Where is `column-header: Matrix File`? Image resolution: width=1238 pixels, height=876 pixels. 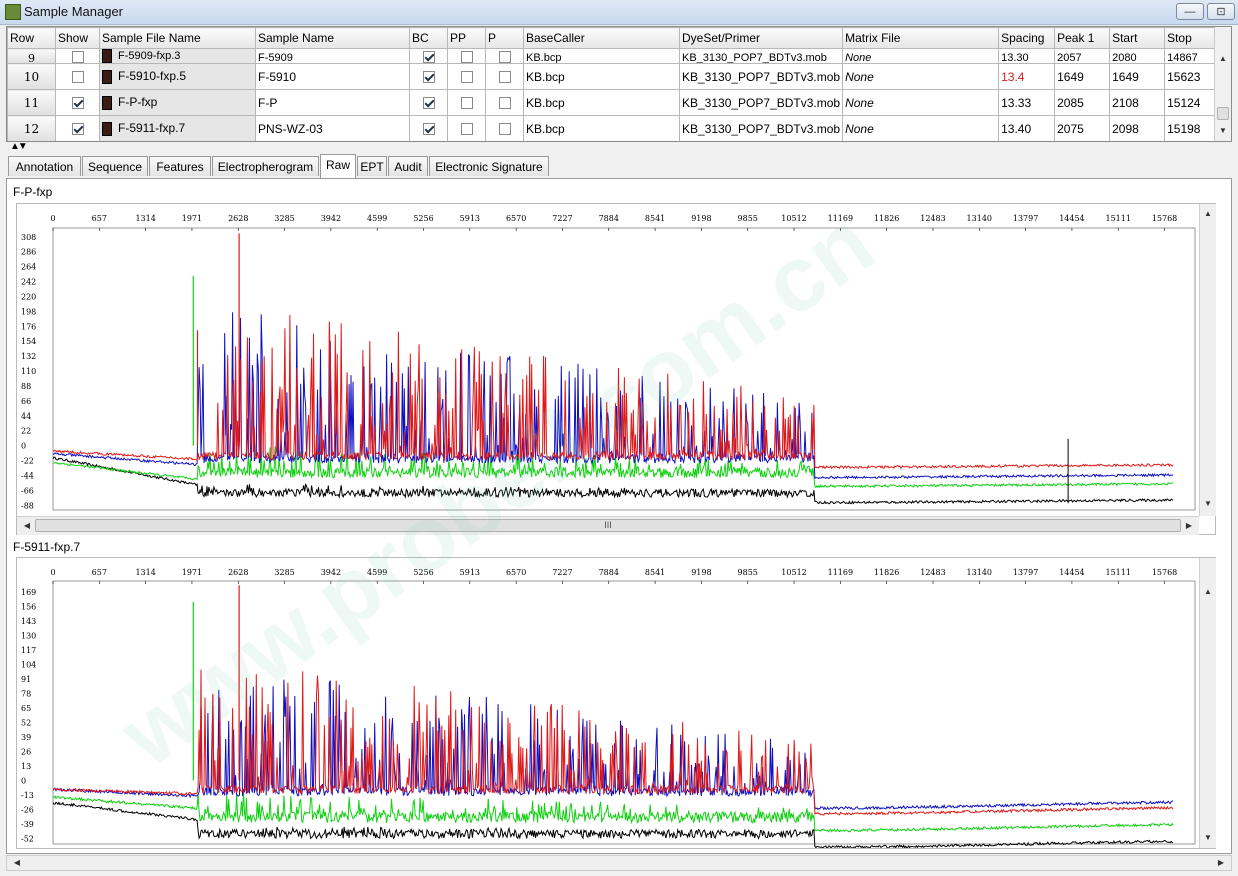
column-header: Matrix File is located at coordinates (921, 38).